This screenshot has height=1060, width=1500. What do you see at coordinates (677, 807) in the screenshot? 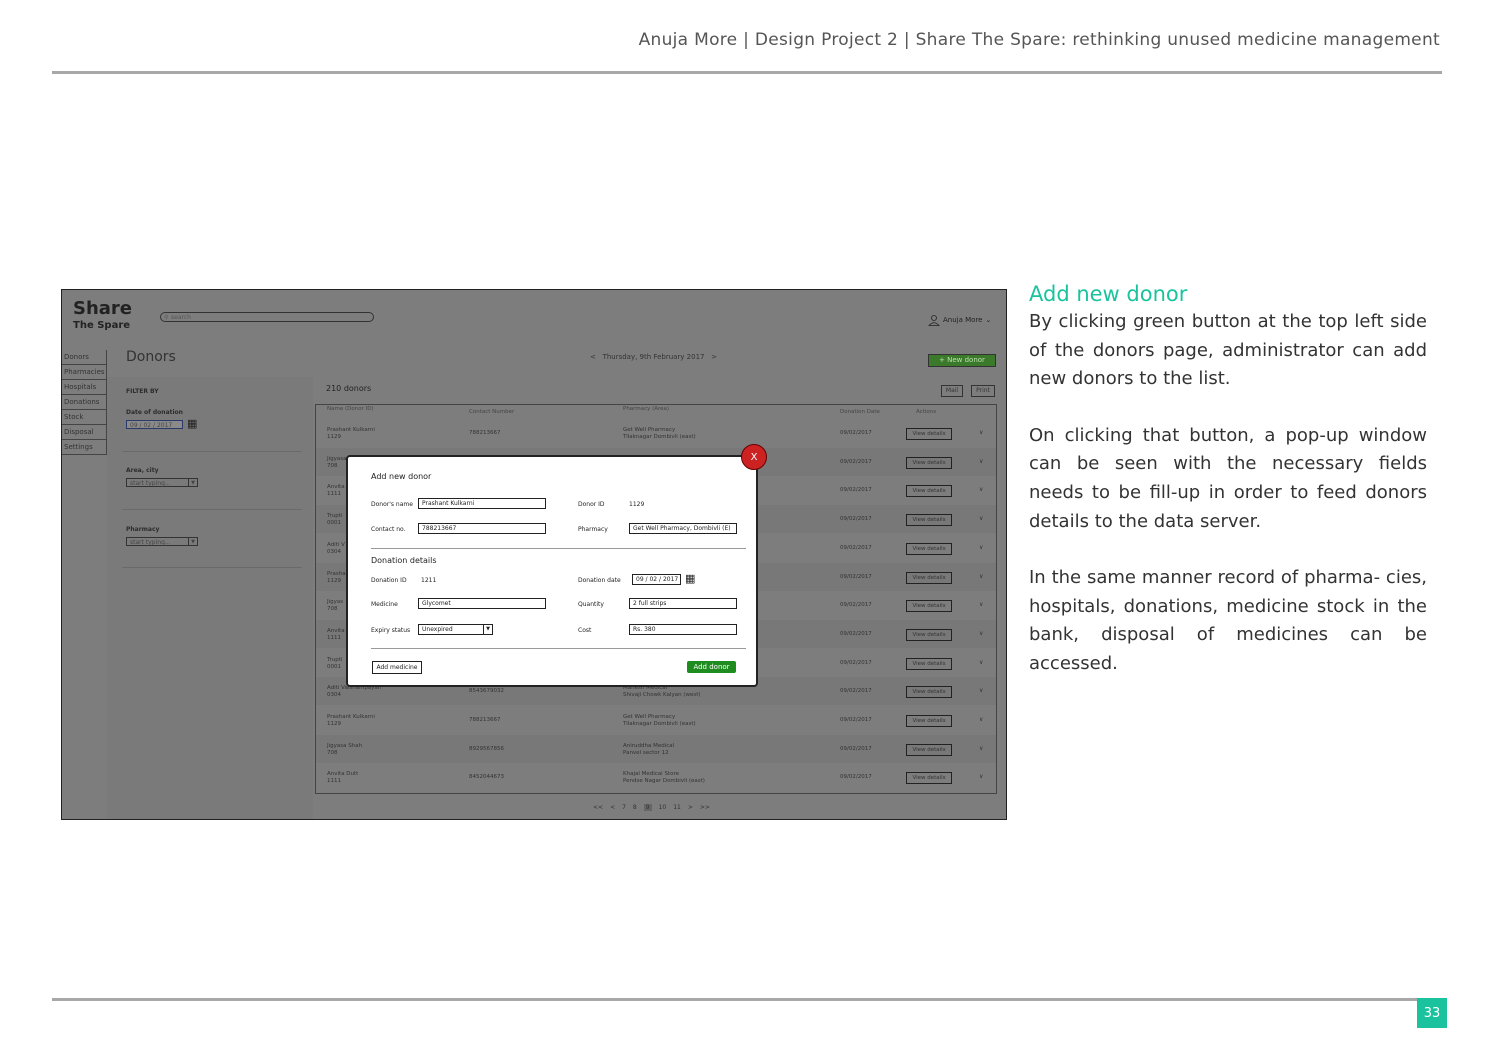
I see `pagination-item: 11` at bounding box center [677, 807].